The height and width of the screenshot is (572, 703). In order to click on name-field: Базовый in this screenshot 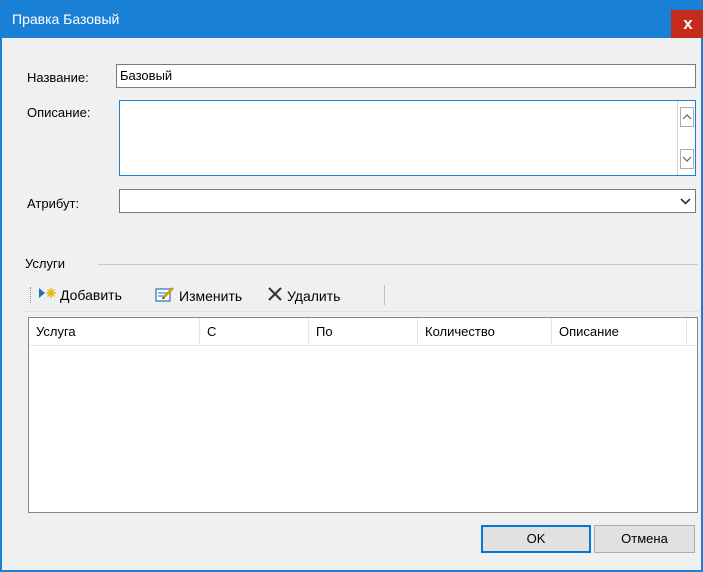, I will do `click(406, 76)`.